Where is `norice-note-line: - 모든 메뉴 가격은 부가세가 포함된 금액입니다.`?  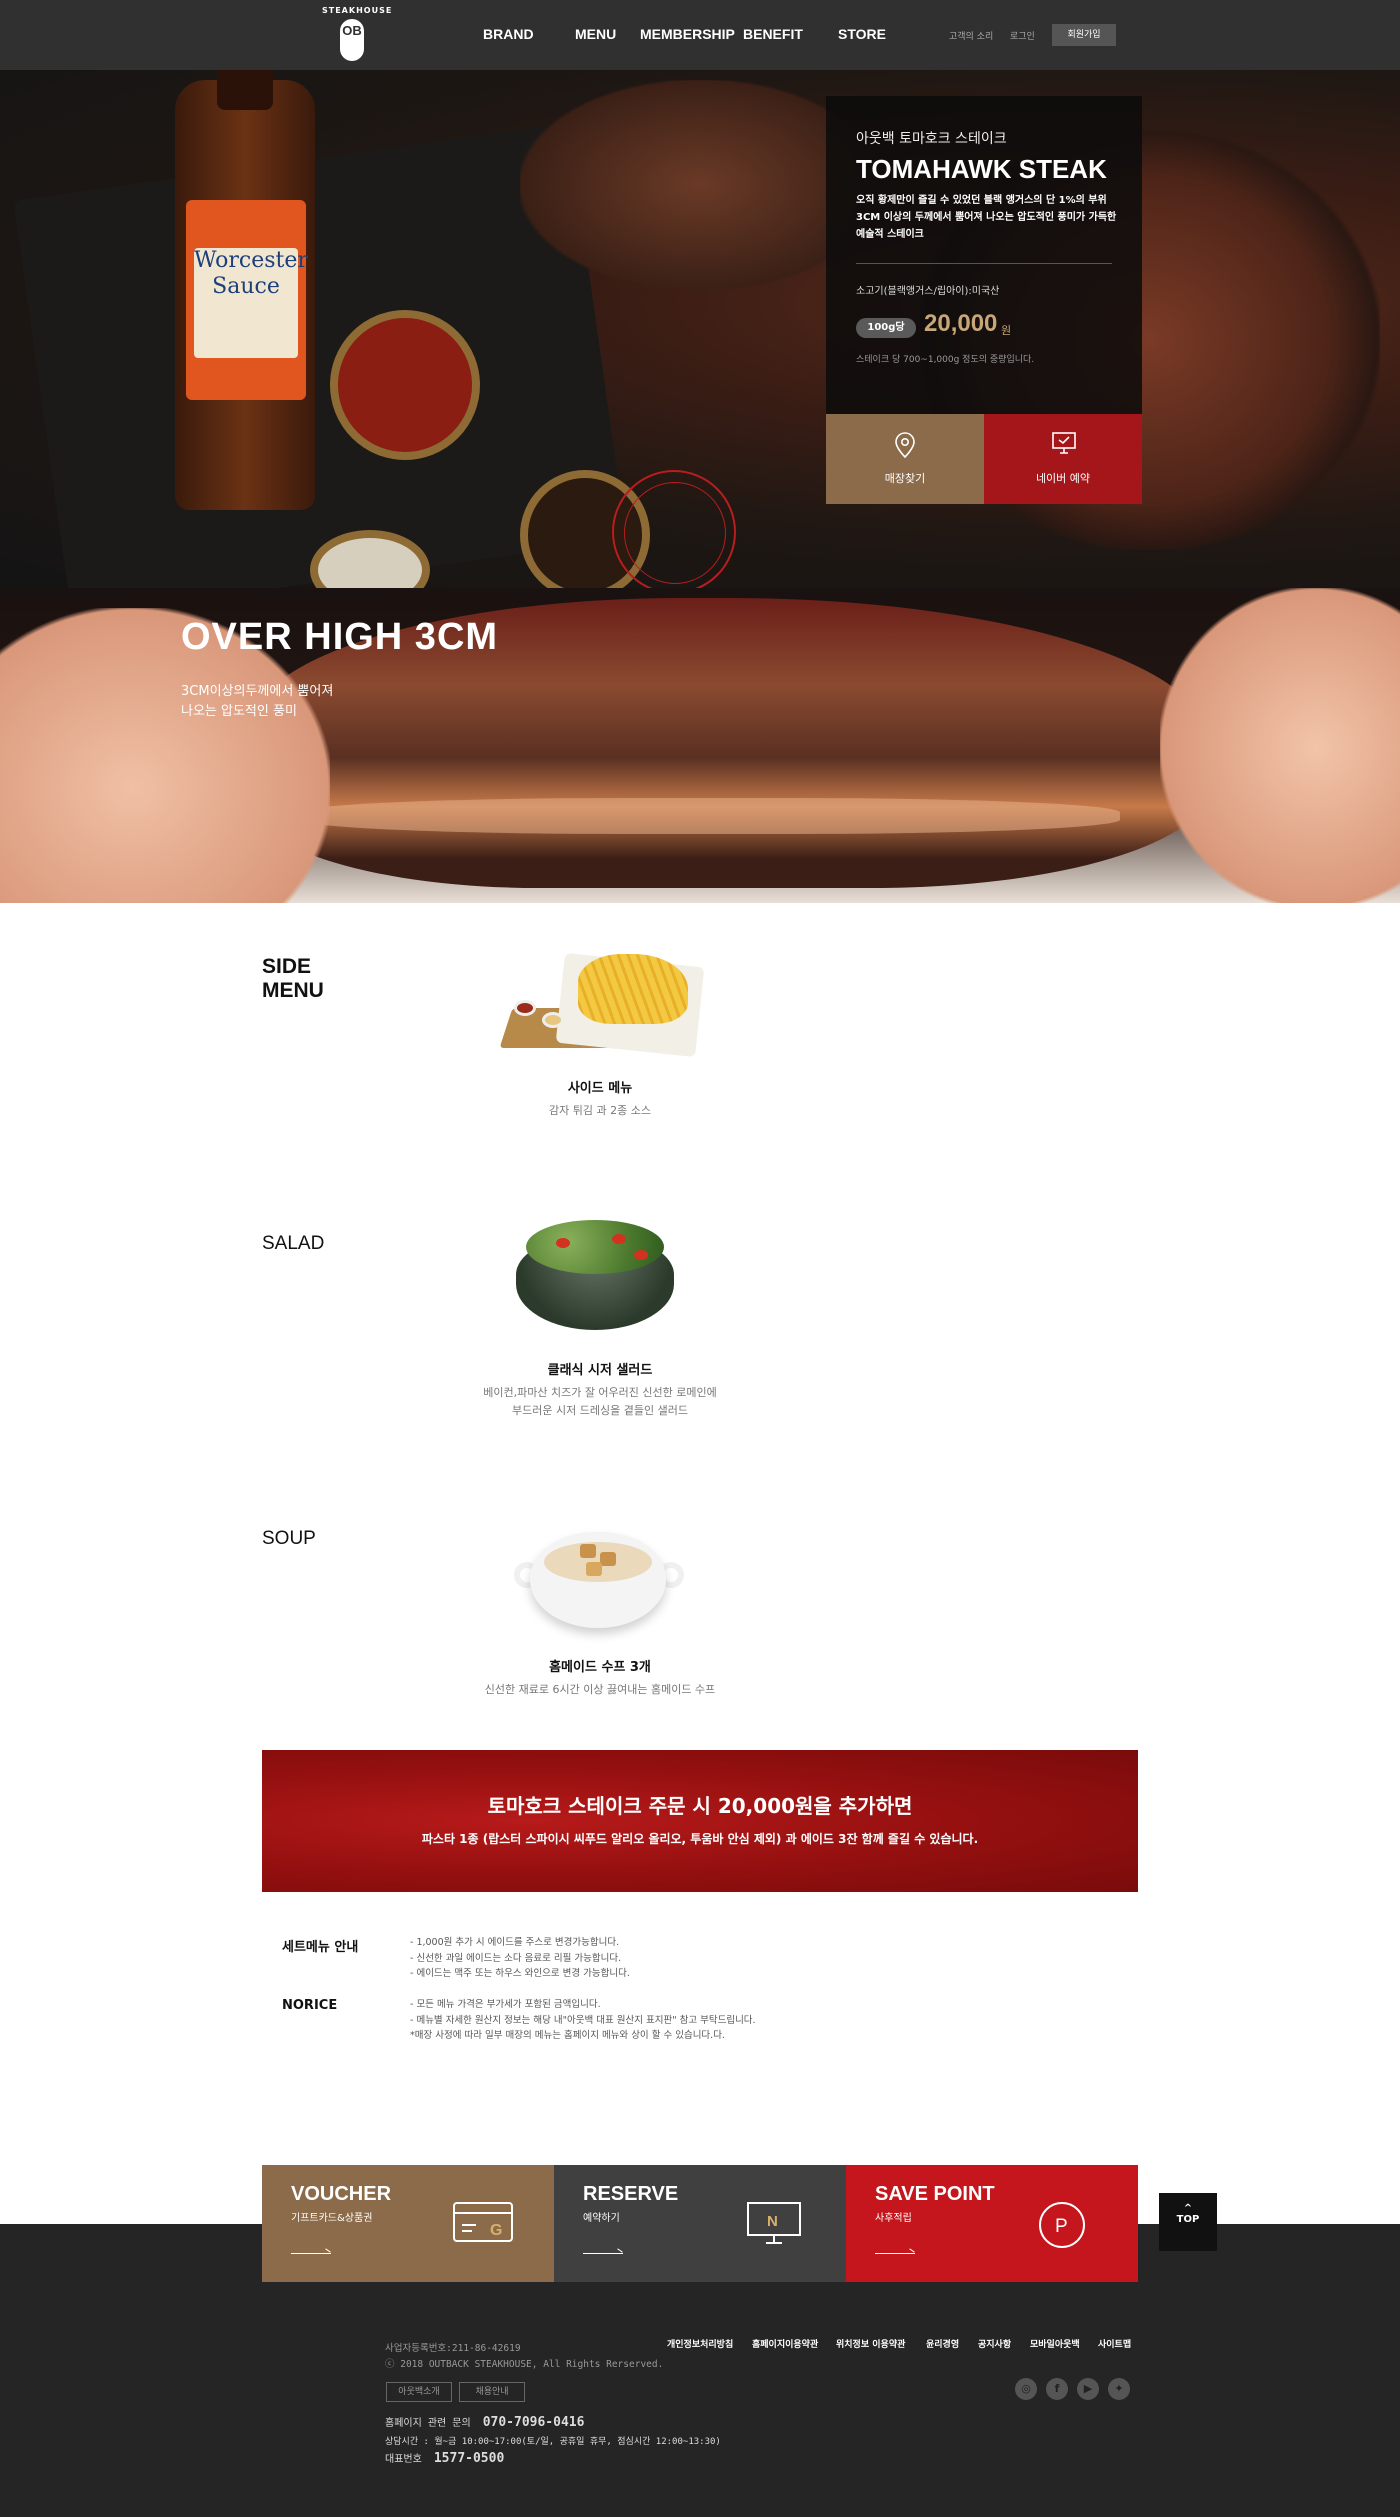 norice-note-line: - 모든 메뉴 가격은 부가세가 포함된 금액입니다. is located at coordinates (505, 2004).